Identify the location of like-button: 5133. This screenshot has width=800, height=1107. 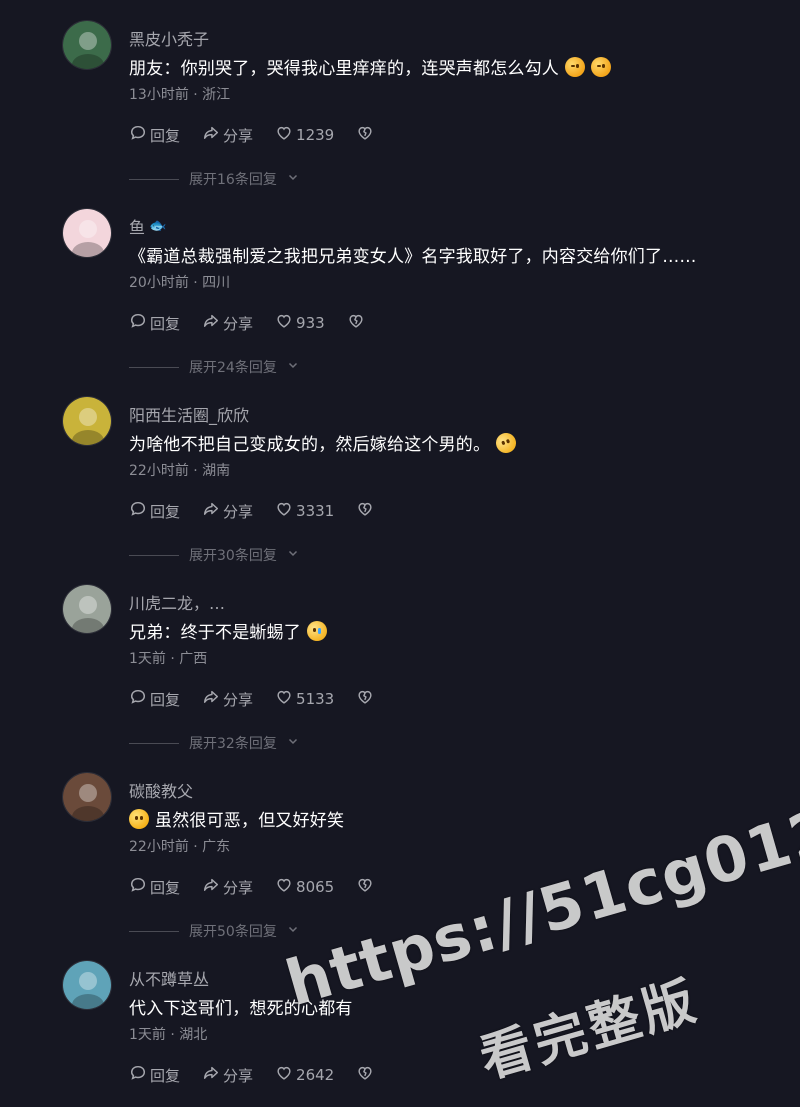
(304, 699).